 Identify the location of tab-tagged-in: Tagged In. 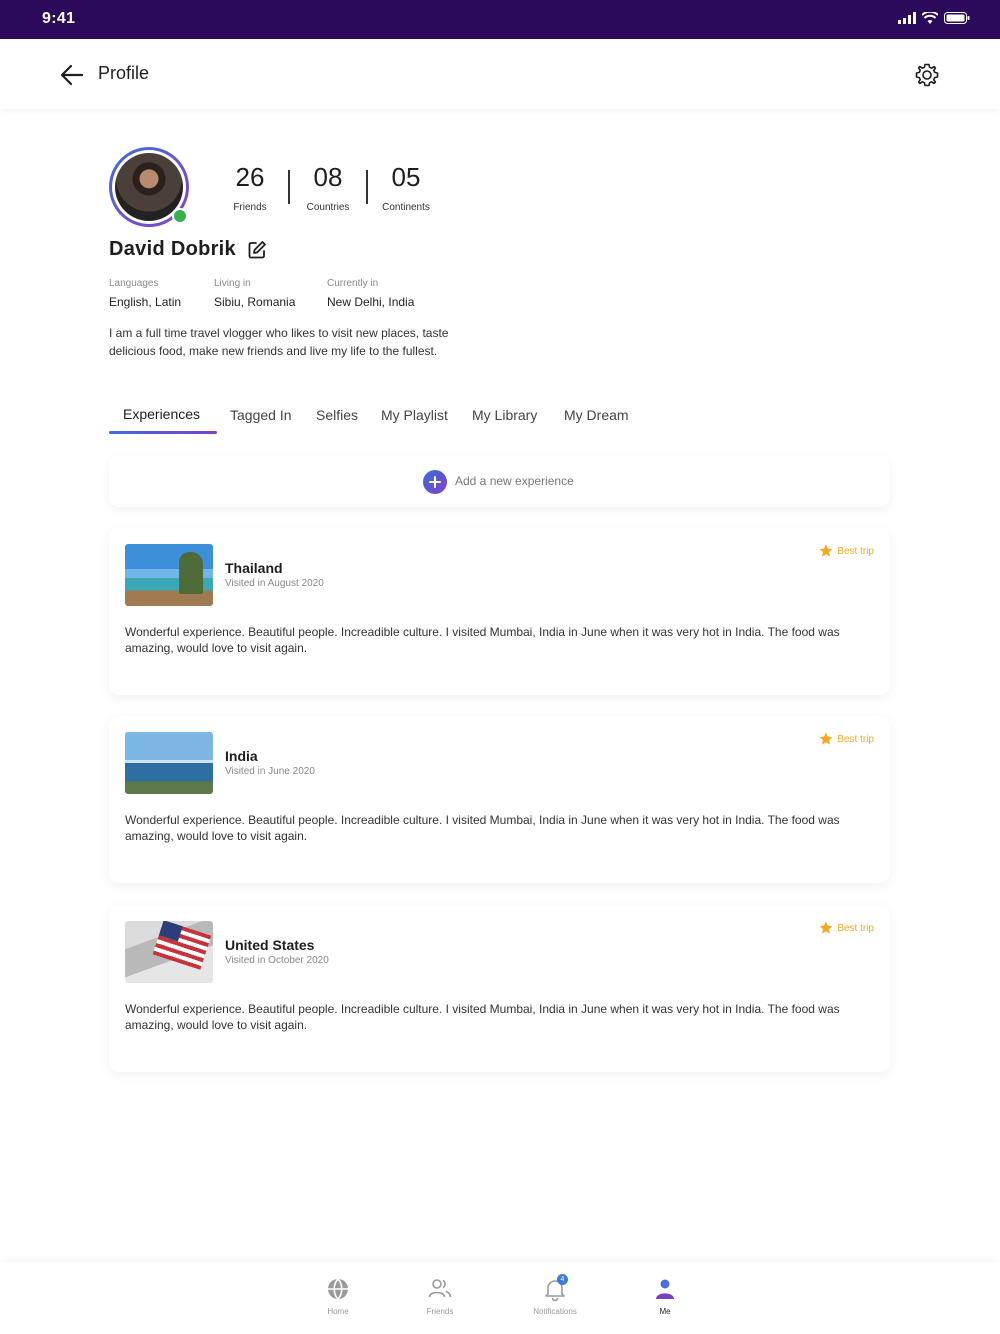
(261, 415).